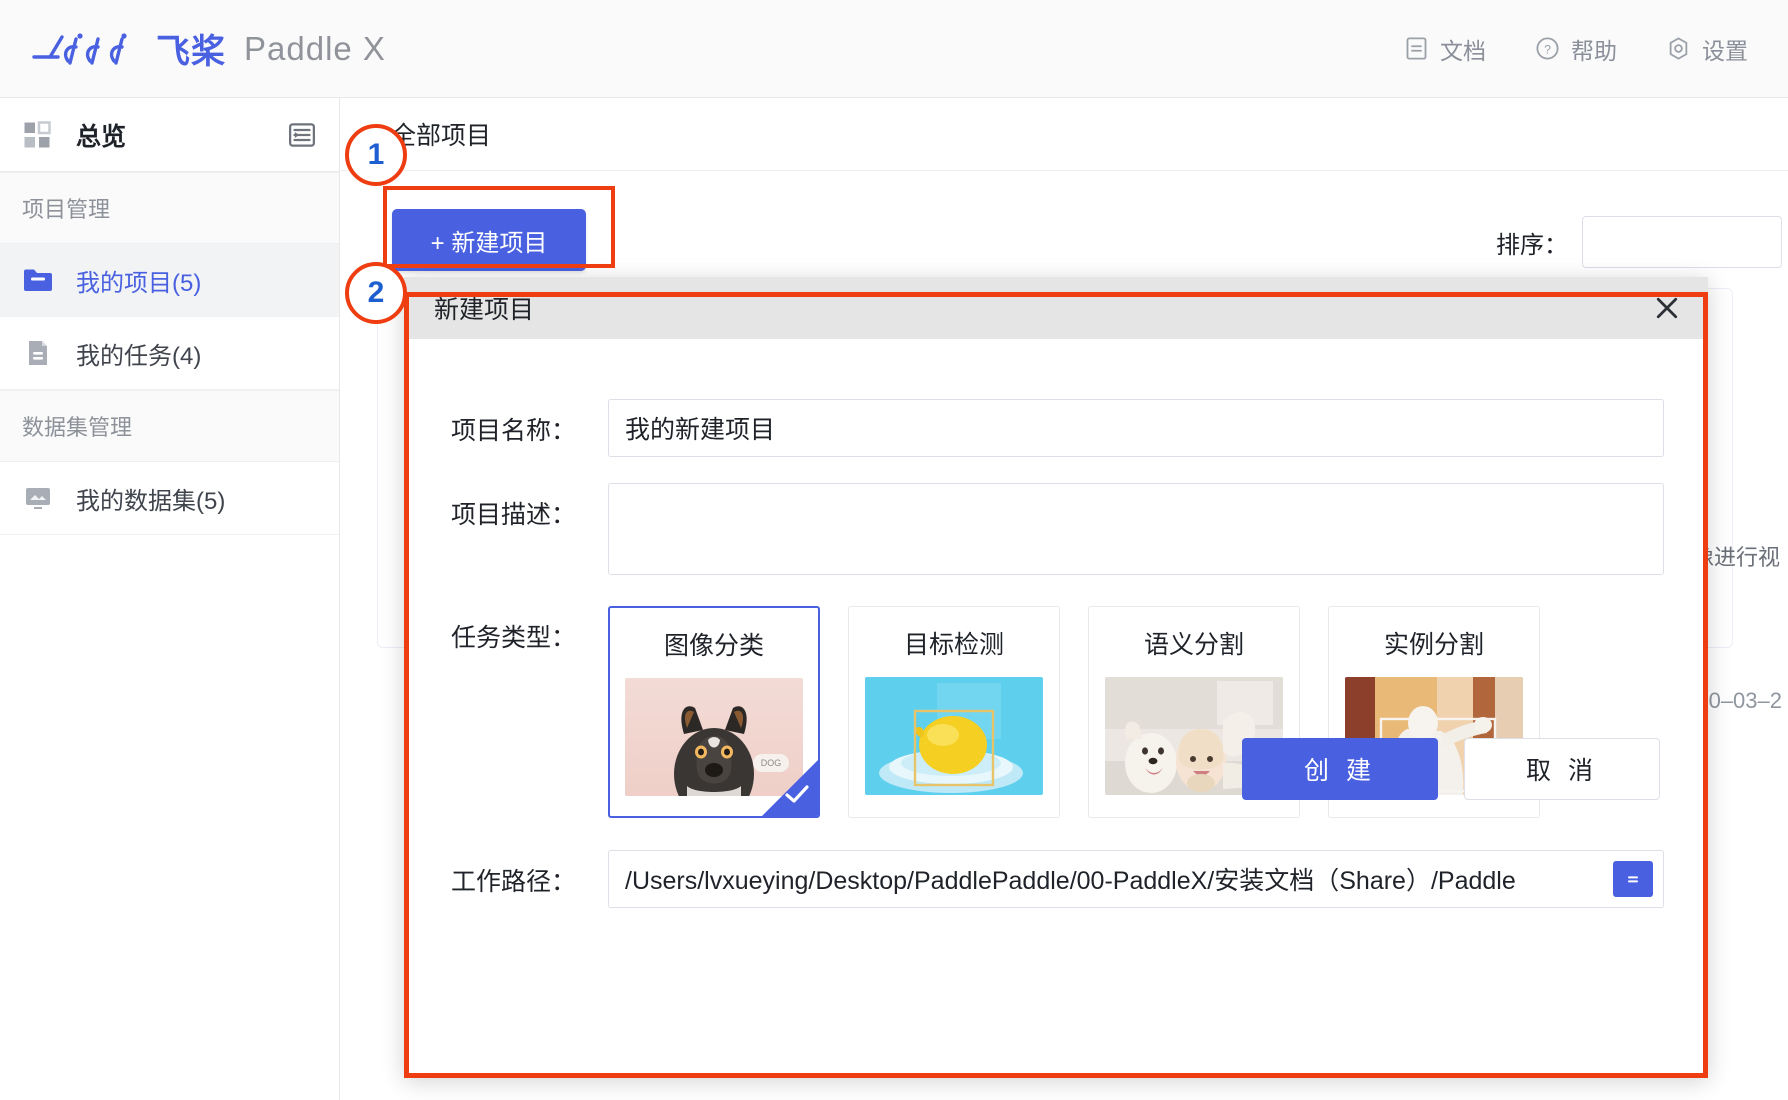 Image resolution: width=1788 pixels, height=1100 pixels. I want to click on sidebar-item-my-datasets: 我的数据集(5), so click(169, 498).